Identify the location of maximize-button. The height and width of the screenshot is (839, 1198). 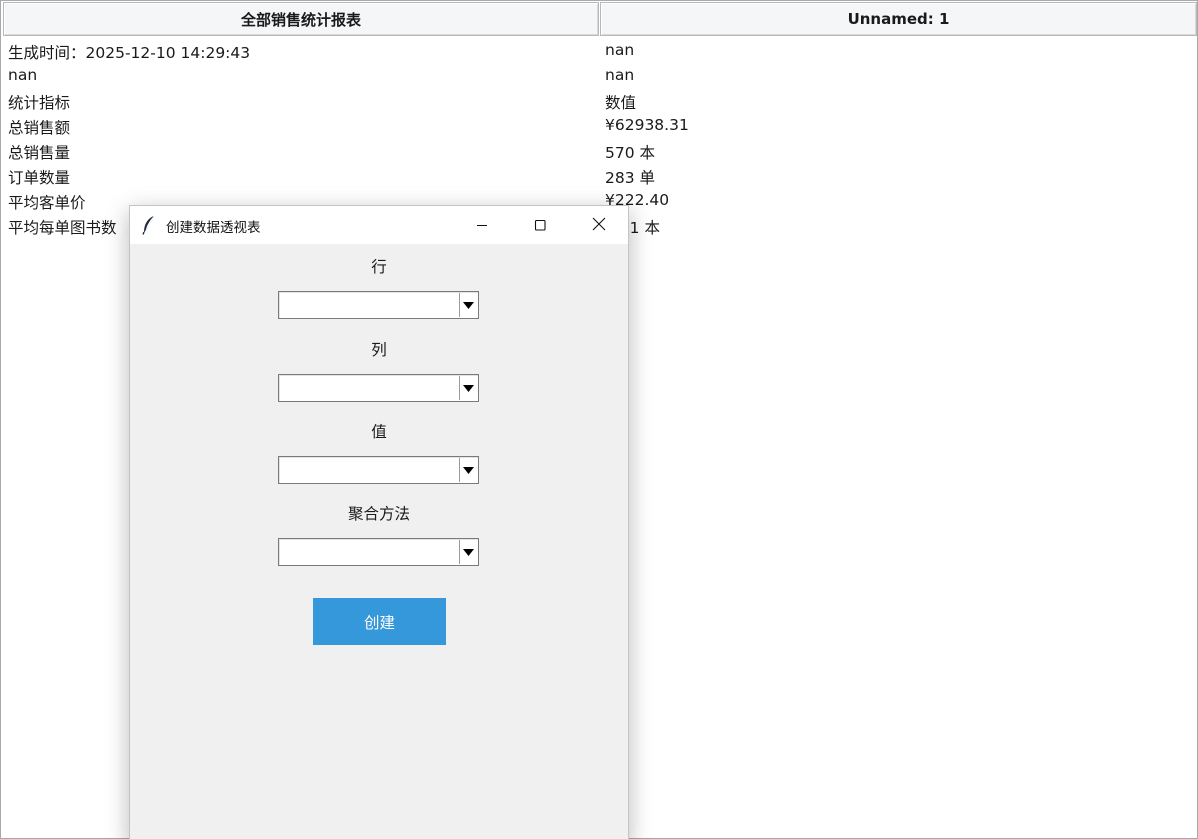
(540, 225).